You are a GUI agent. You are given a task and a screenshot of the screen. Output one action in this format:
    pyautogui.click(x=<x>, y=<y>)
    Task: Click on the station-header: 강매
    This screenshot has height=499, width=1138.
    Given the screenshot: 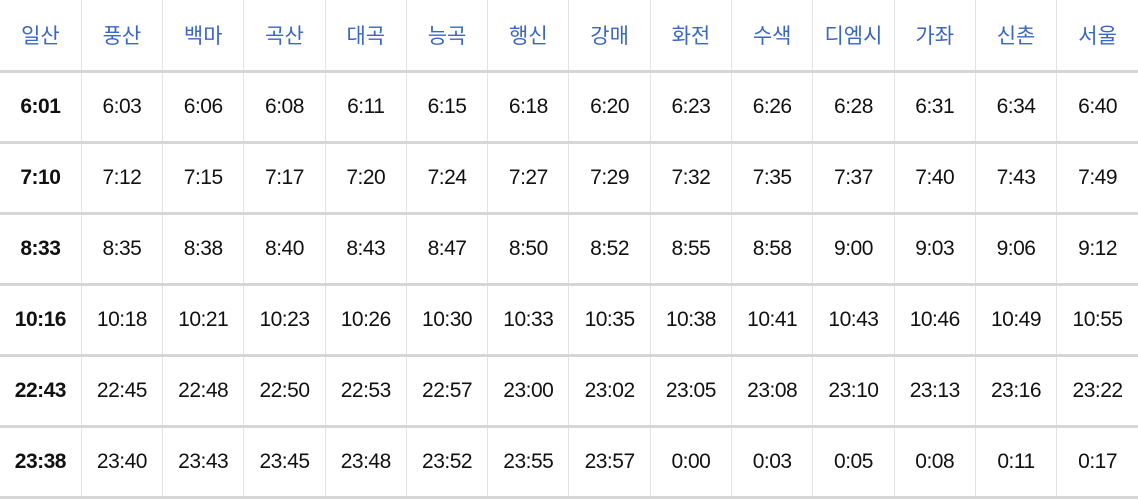 What is the action you would take?
    pyautogui.click(x=609, y=36)
    